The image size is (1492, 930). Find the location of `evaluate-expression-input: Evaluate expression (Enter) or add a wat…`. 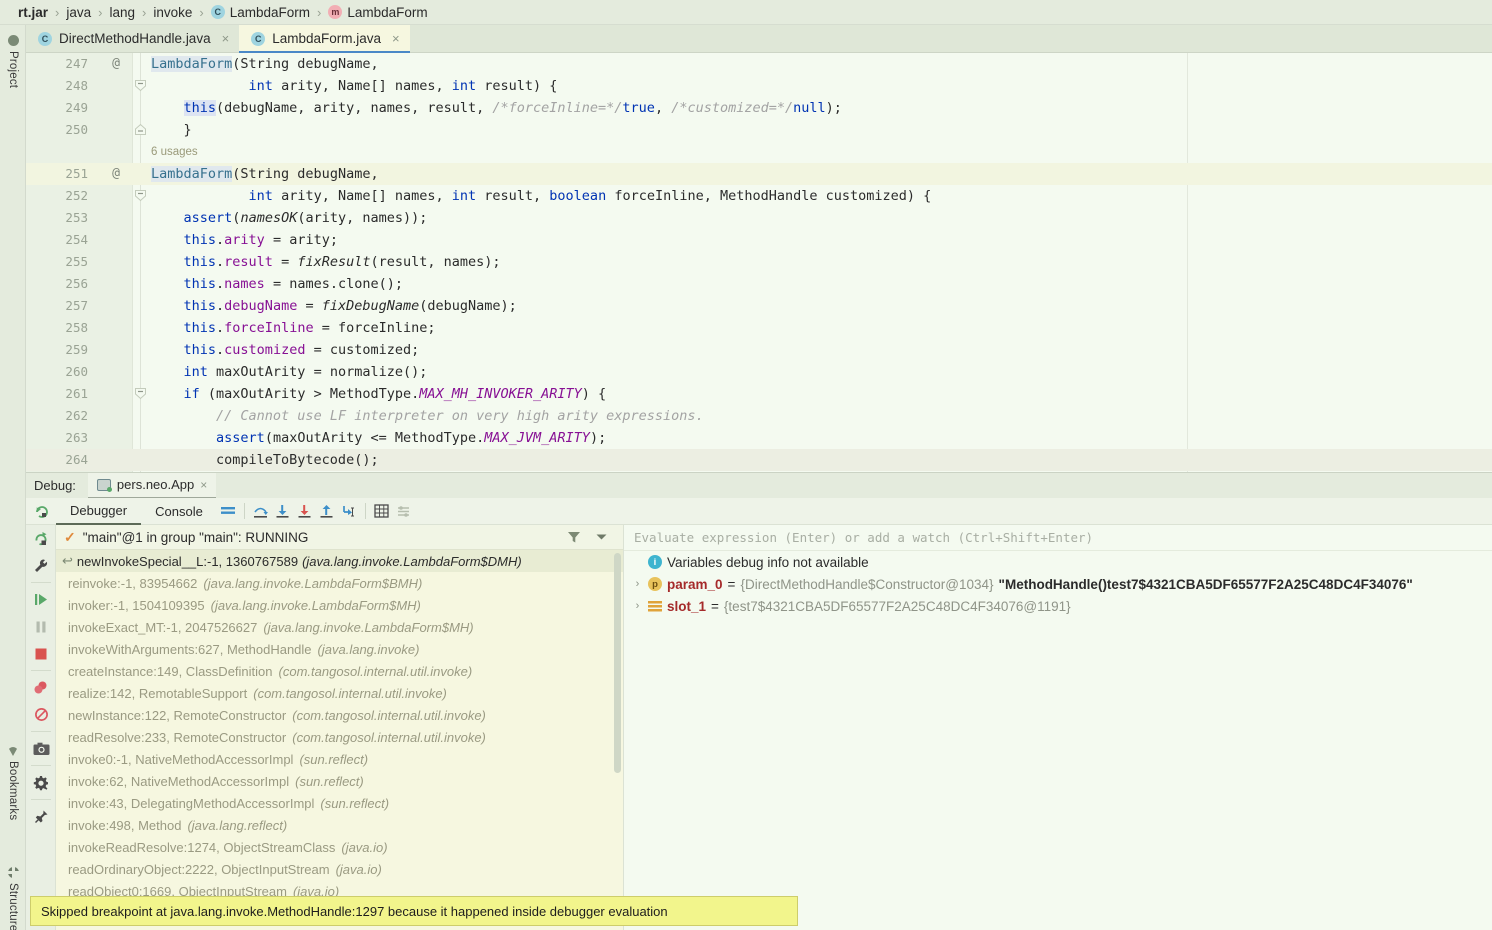

evaluate-expression-input: Evaluate expression (Enter) or add a wat… is located at coordinates (1058, 538).